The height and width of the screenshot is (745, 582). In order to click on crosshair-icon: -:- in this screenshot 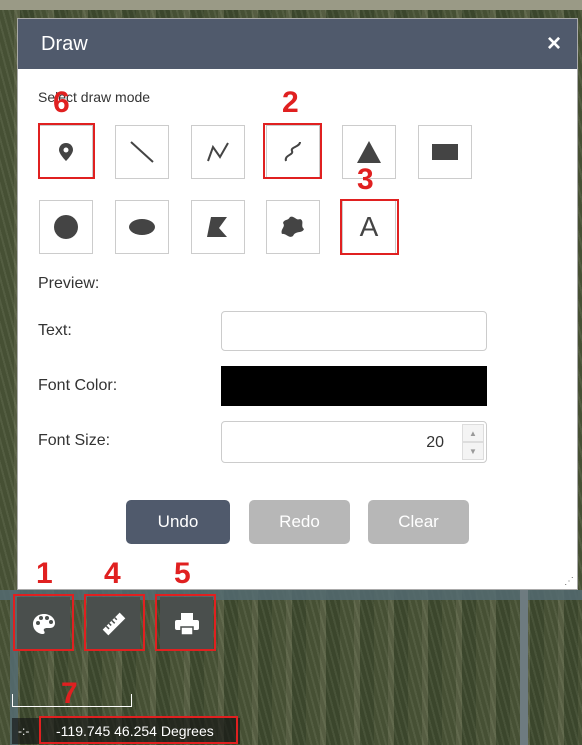, I will do `click(23, 731)`.